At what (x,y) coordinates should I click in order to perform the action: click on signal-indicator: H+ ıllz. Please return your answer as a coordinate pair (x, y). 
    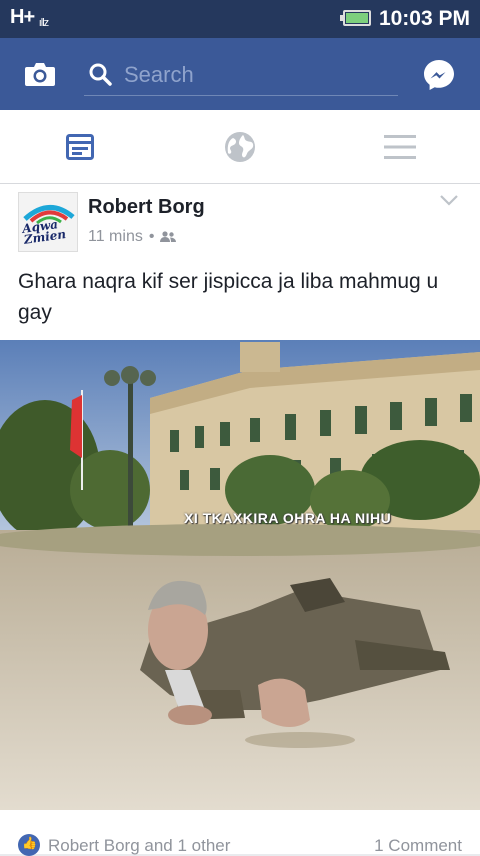
    Looking at the image, I should click on (30, 17).